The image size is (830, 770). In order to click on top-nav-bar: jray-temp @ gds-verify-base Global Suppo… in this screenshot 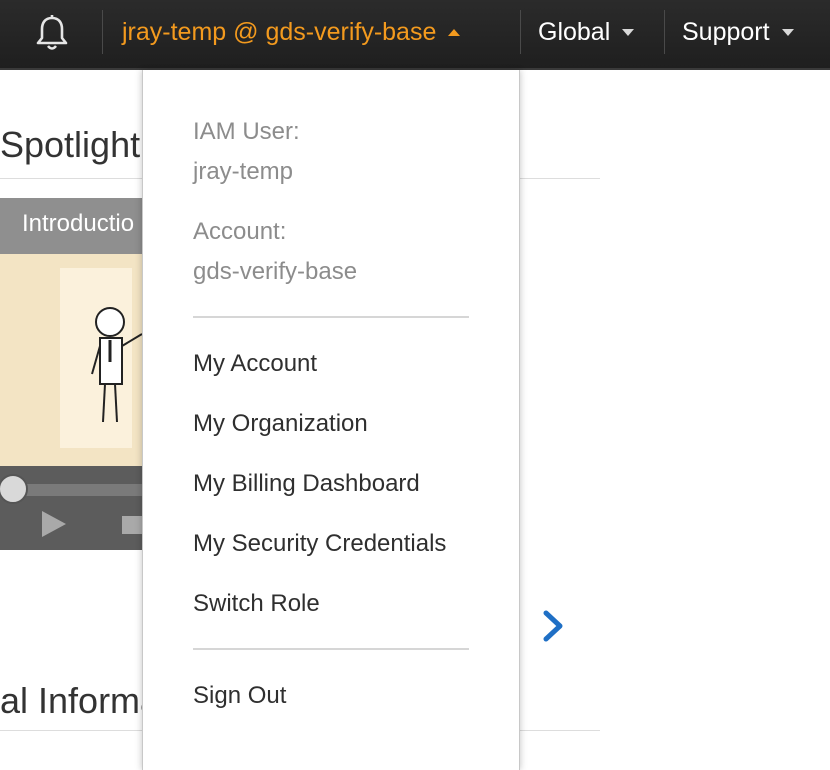, I will do `click(415, 35)`.